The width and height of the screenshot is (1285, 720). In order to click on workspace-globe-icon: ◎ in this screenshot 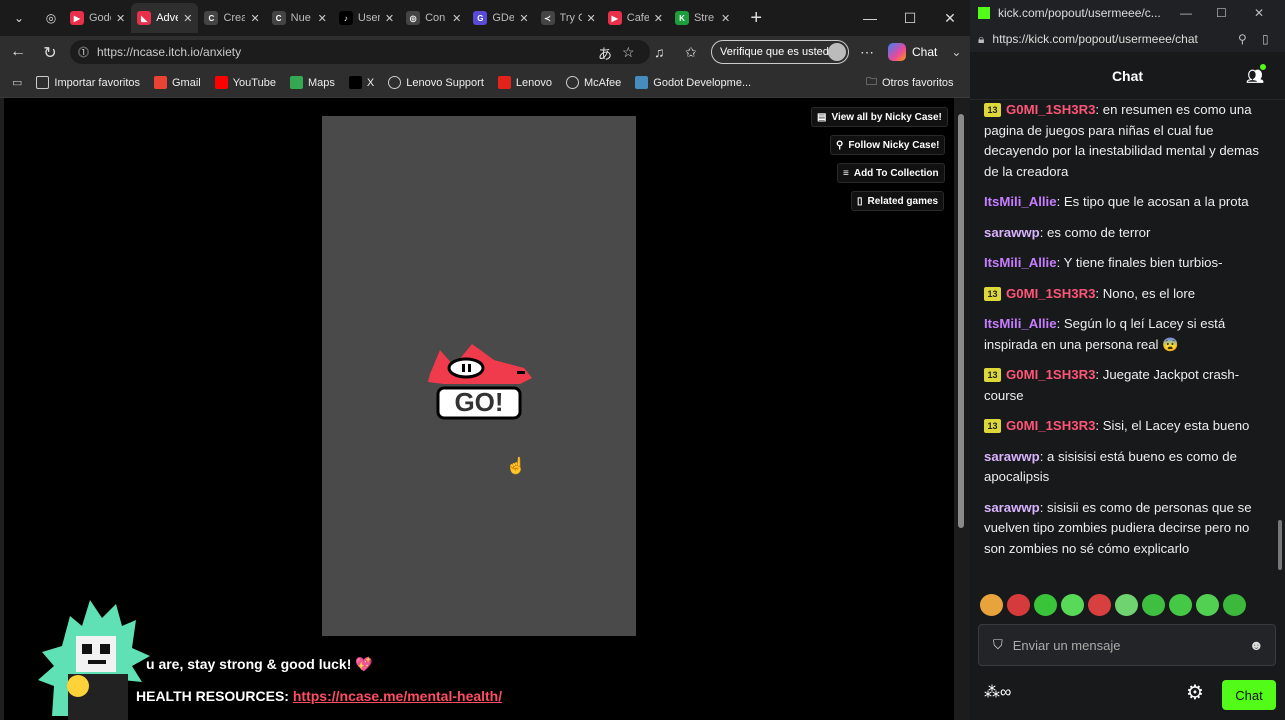, I will do `click(51, 18)`.